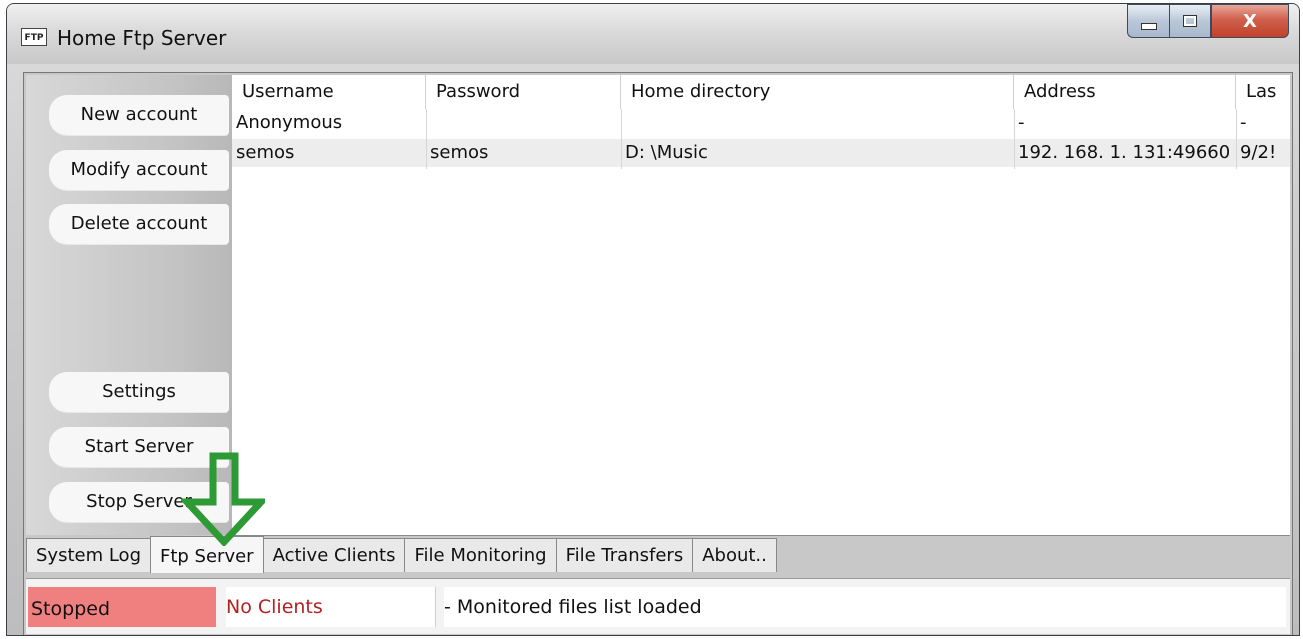 Image resolution: width=1303 pixels, height=639 pixels. I want to click on new-account-button: New account, so click(139, 115).